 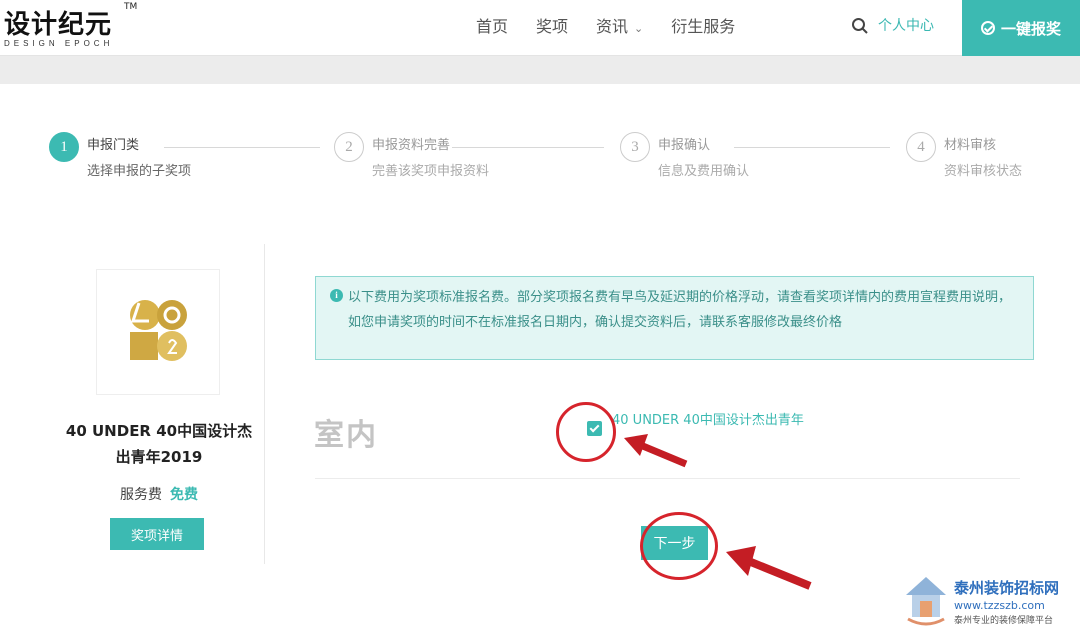 I want to click on quick-apply-label: 一键报奖, so click(x=1030, y=28).